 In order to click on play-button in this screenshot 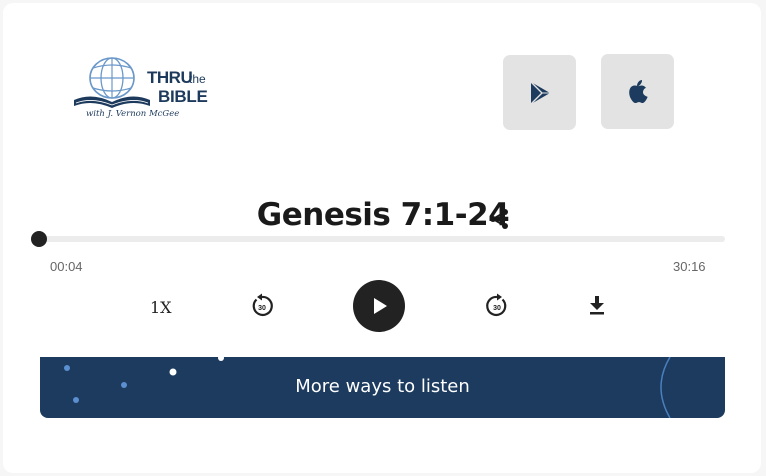, I will do `click(379, 306)`.